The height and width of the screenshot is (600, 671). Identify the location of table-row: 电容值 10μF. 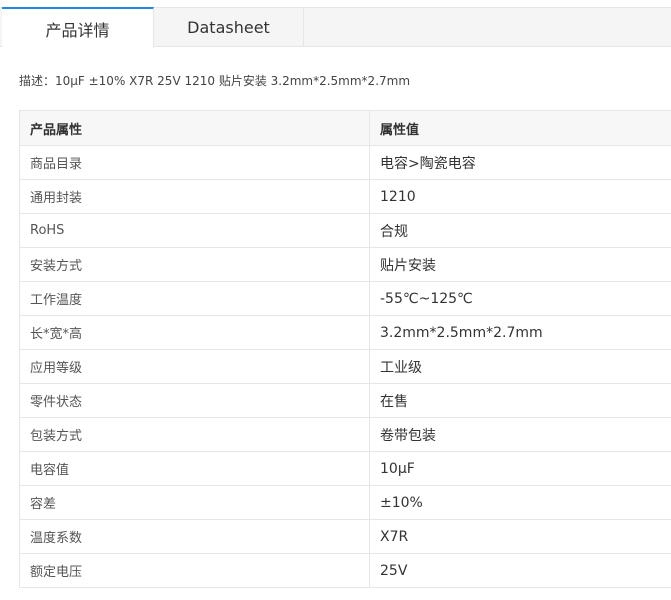
(345, 468).